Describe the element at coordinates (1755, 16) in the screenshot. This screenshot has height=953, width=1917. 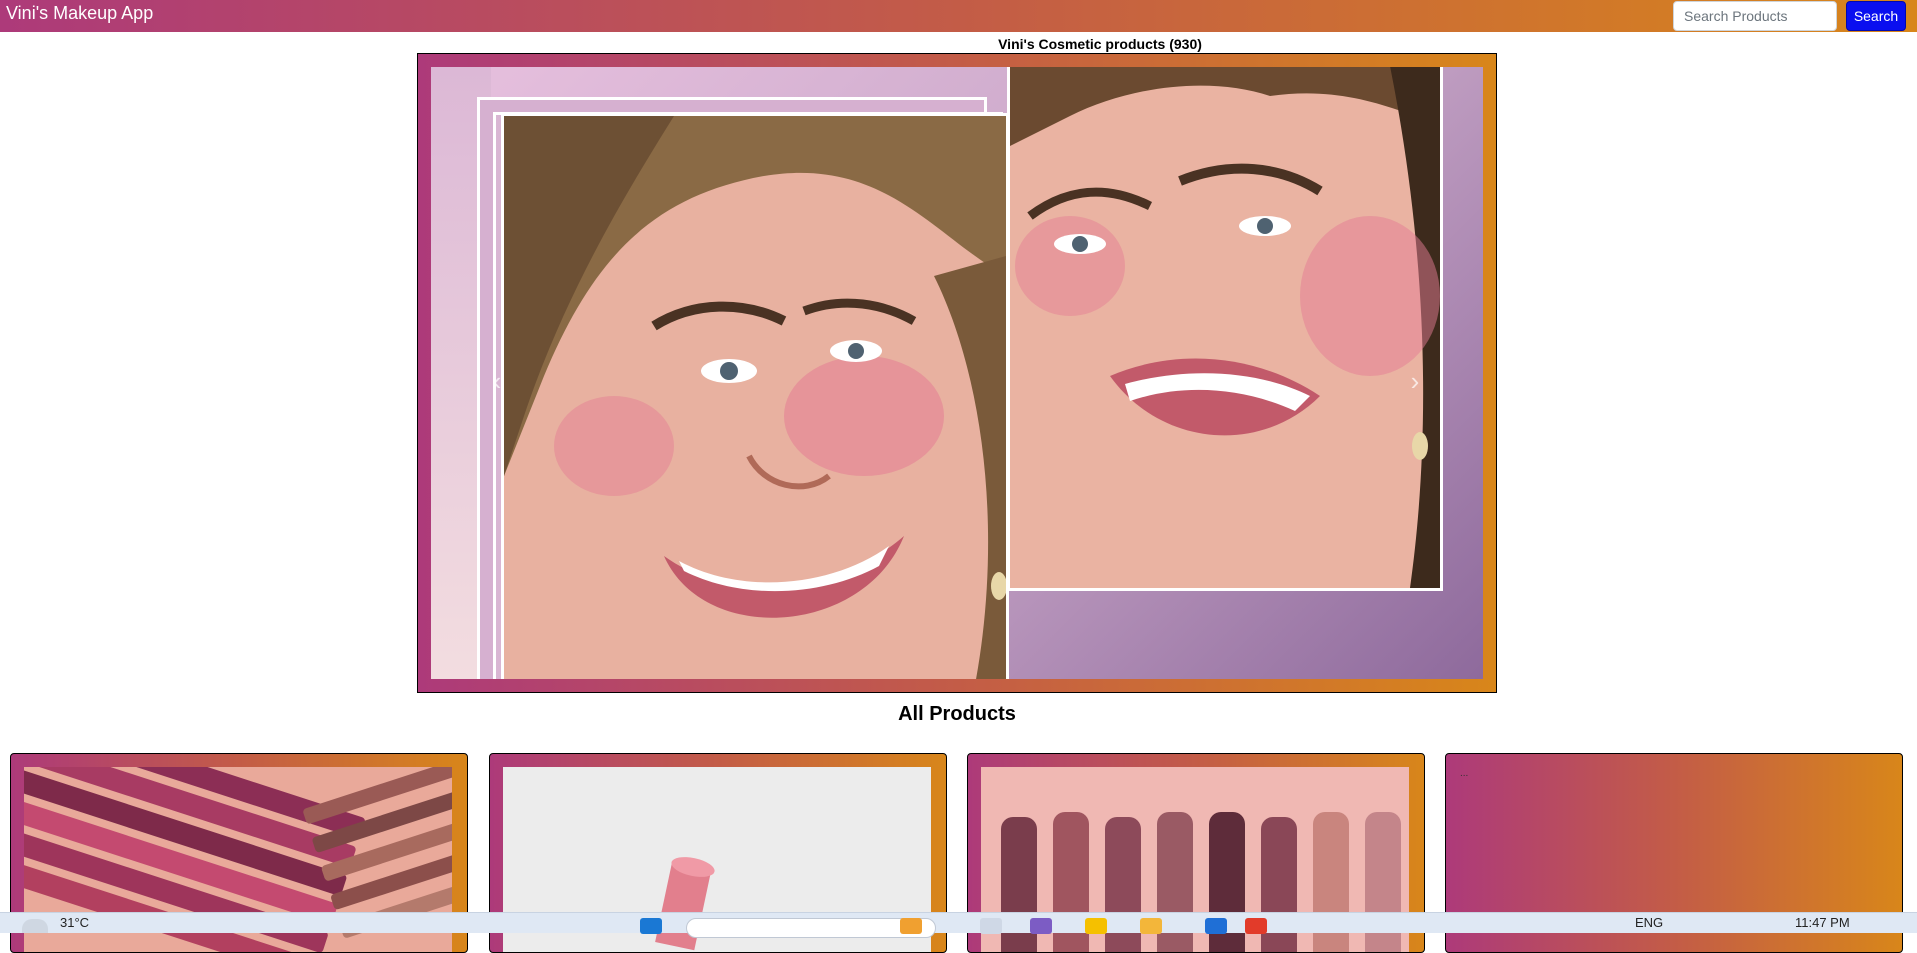
I see `search-input` at that location.